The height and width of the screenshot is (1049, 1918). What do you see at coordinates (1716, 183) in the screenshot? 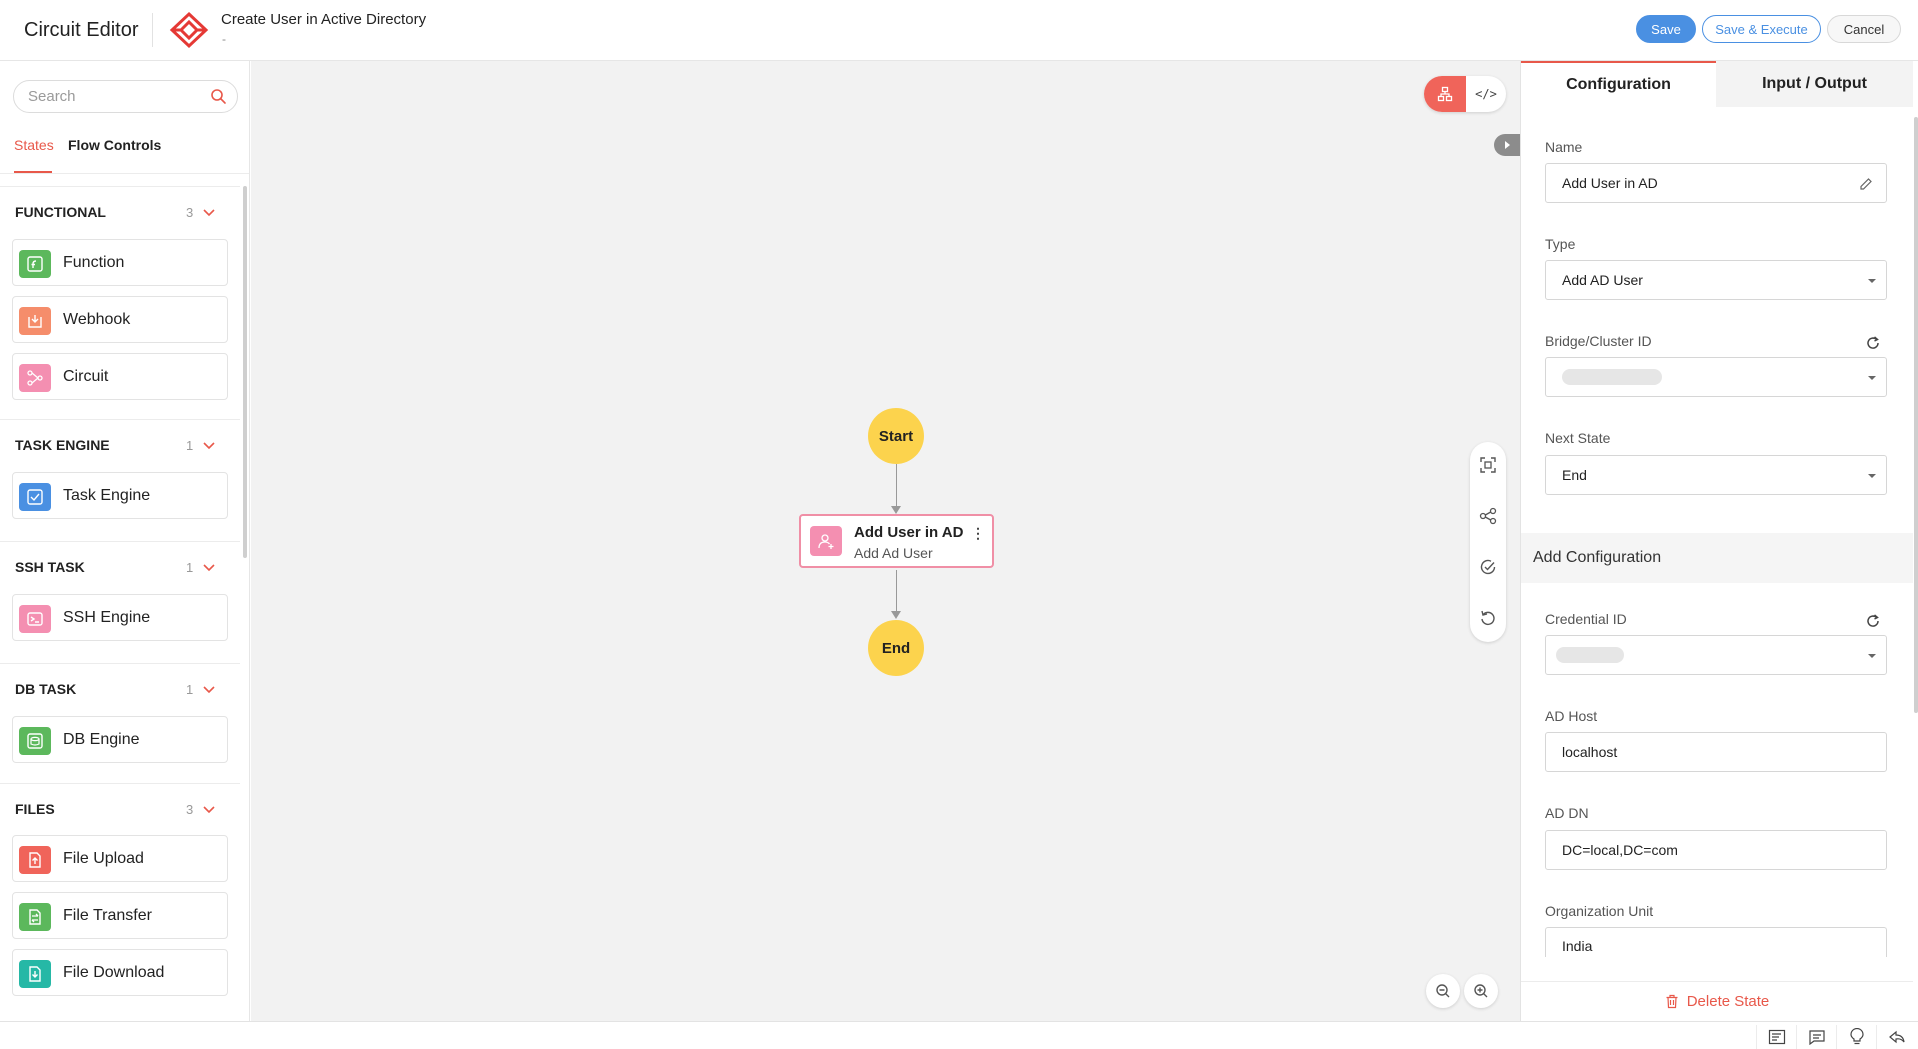
I see `name-field: Add User in AD` at bounding box center [1716, 183].